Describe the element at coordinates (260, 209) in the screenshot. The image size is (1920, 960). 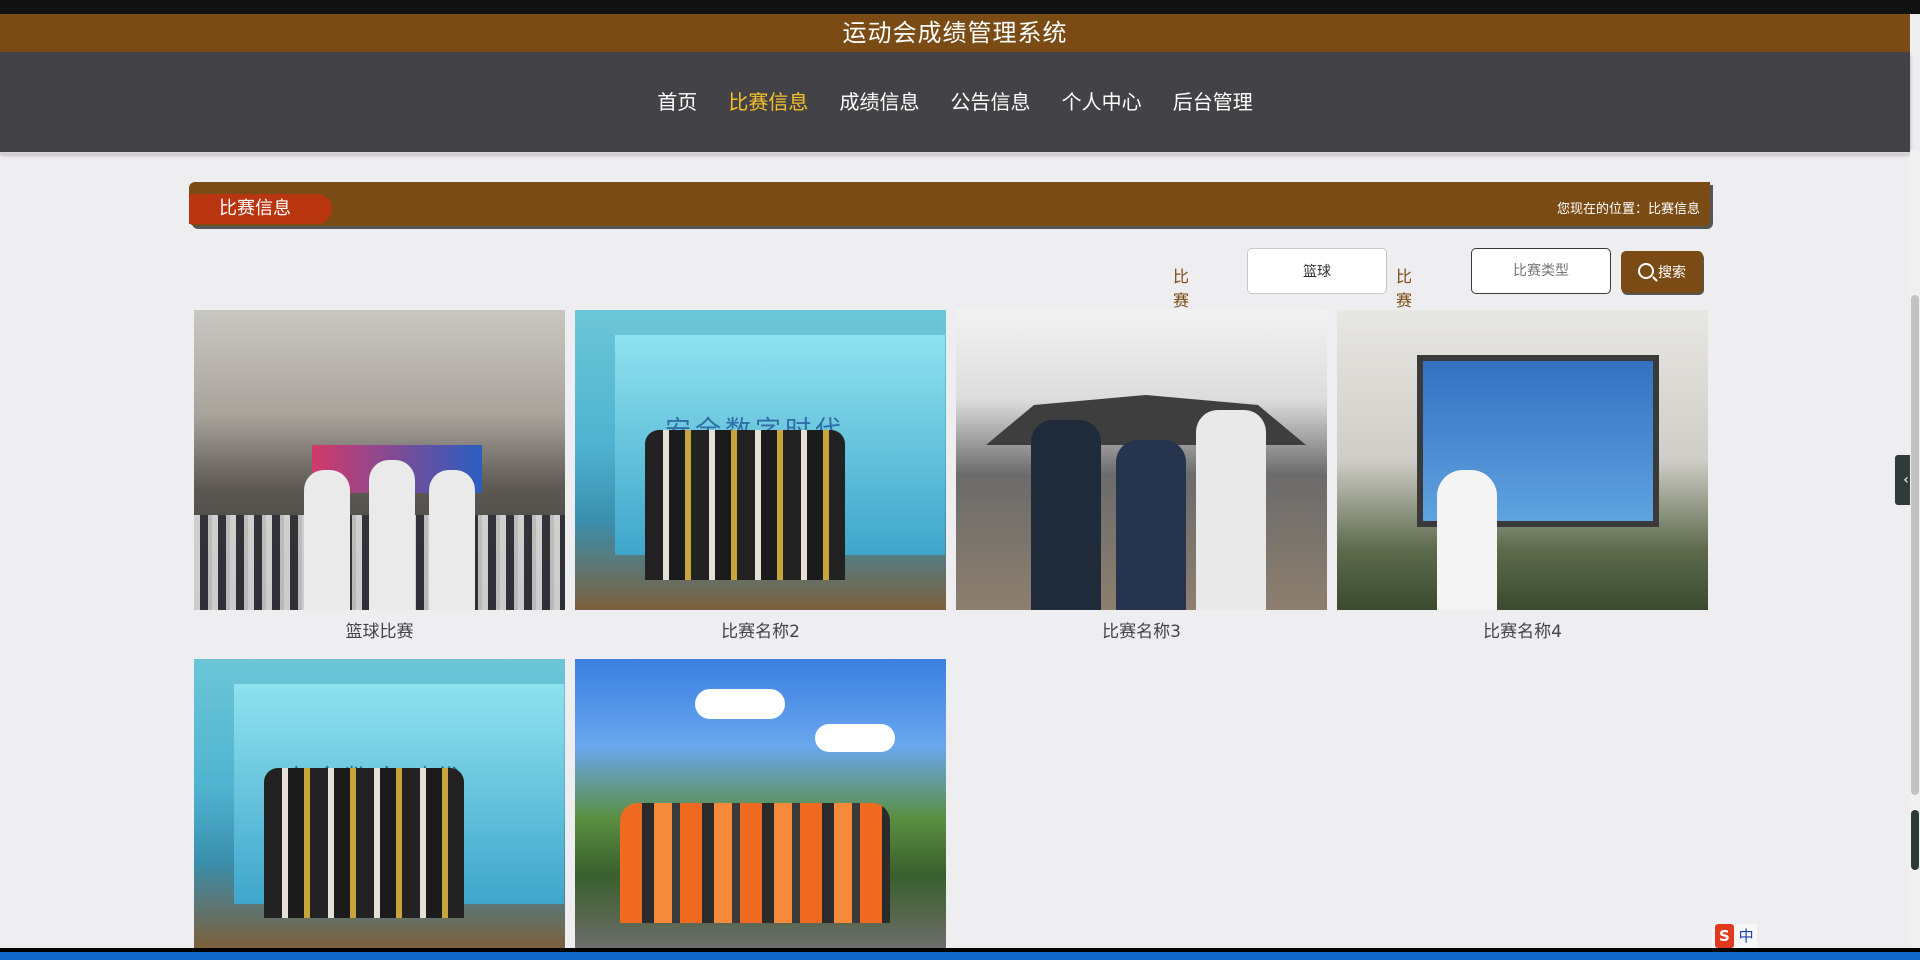
I see `section-title: 比赛信息` at that location.